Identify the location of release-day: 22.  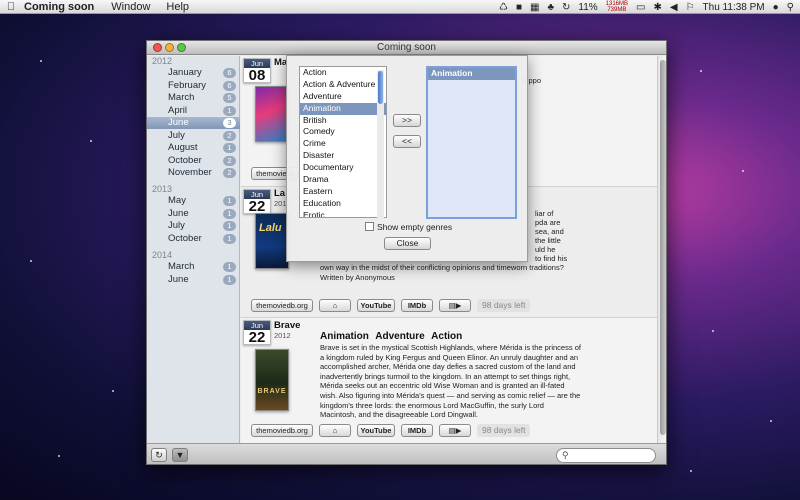
(257, 206).